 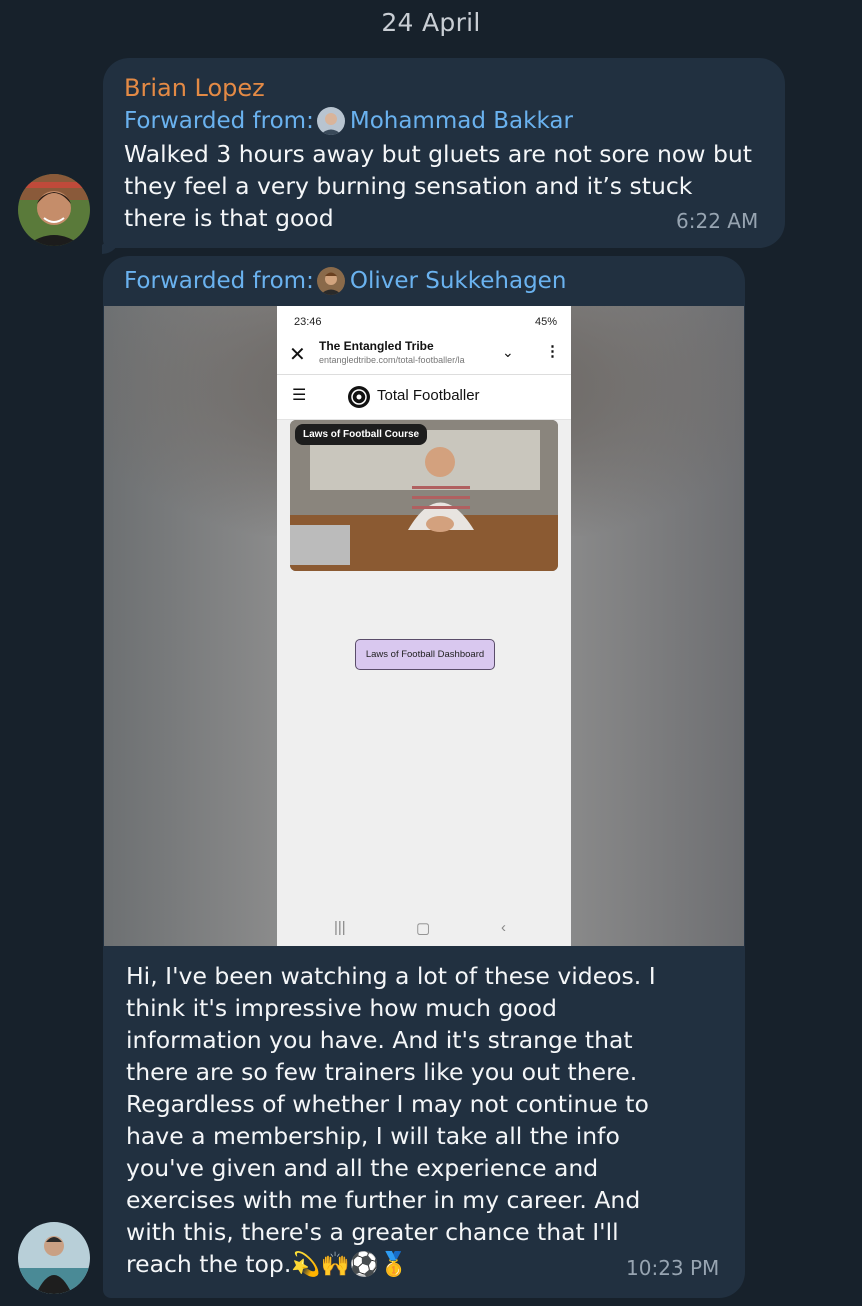 What do you see at coordinates (431, 22) in the screenshot?
I see `date-separator: 24 April` at bounding box center [431, 22].